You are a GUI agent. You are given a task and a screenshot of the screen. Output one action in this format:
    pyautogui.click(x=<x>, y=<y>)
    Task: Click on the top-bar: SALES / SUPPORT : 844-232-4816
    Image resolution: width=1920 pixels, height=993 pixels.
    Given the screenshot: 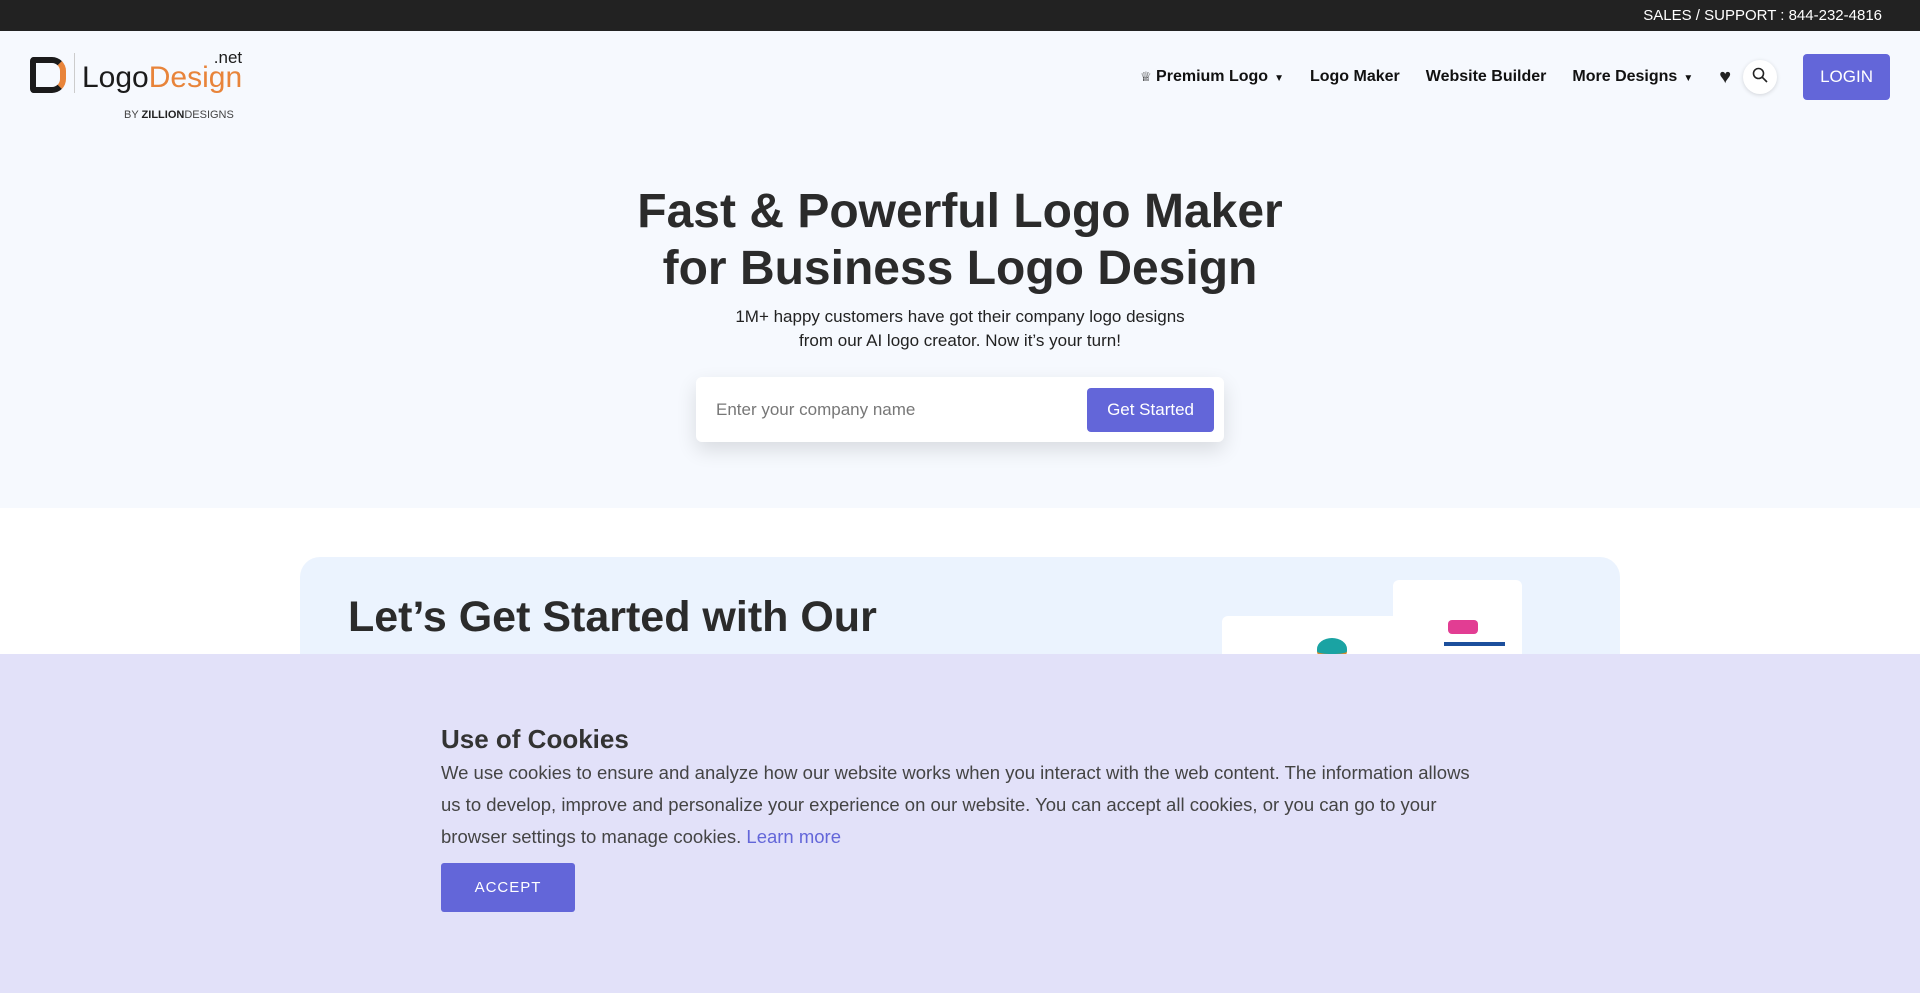 What is the action you would take?
    pyautogui.click(x=960, y=15)
    